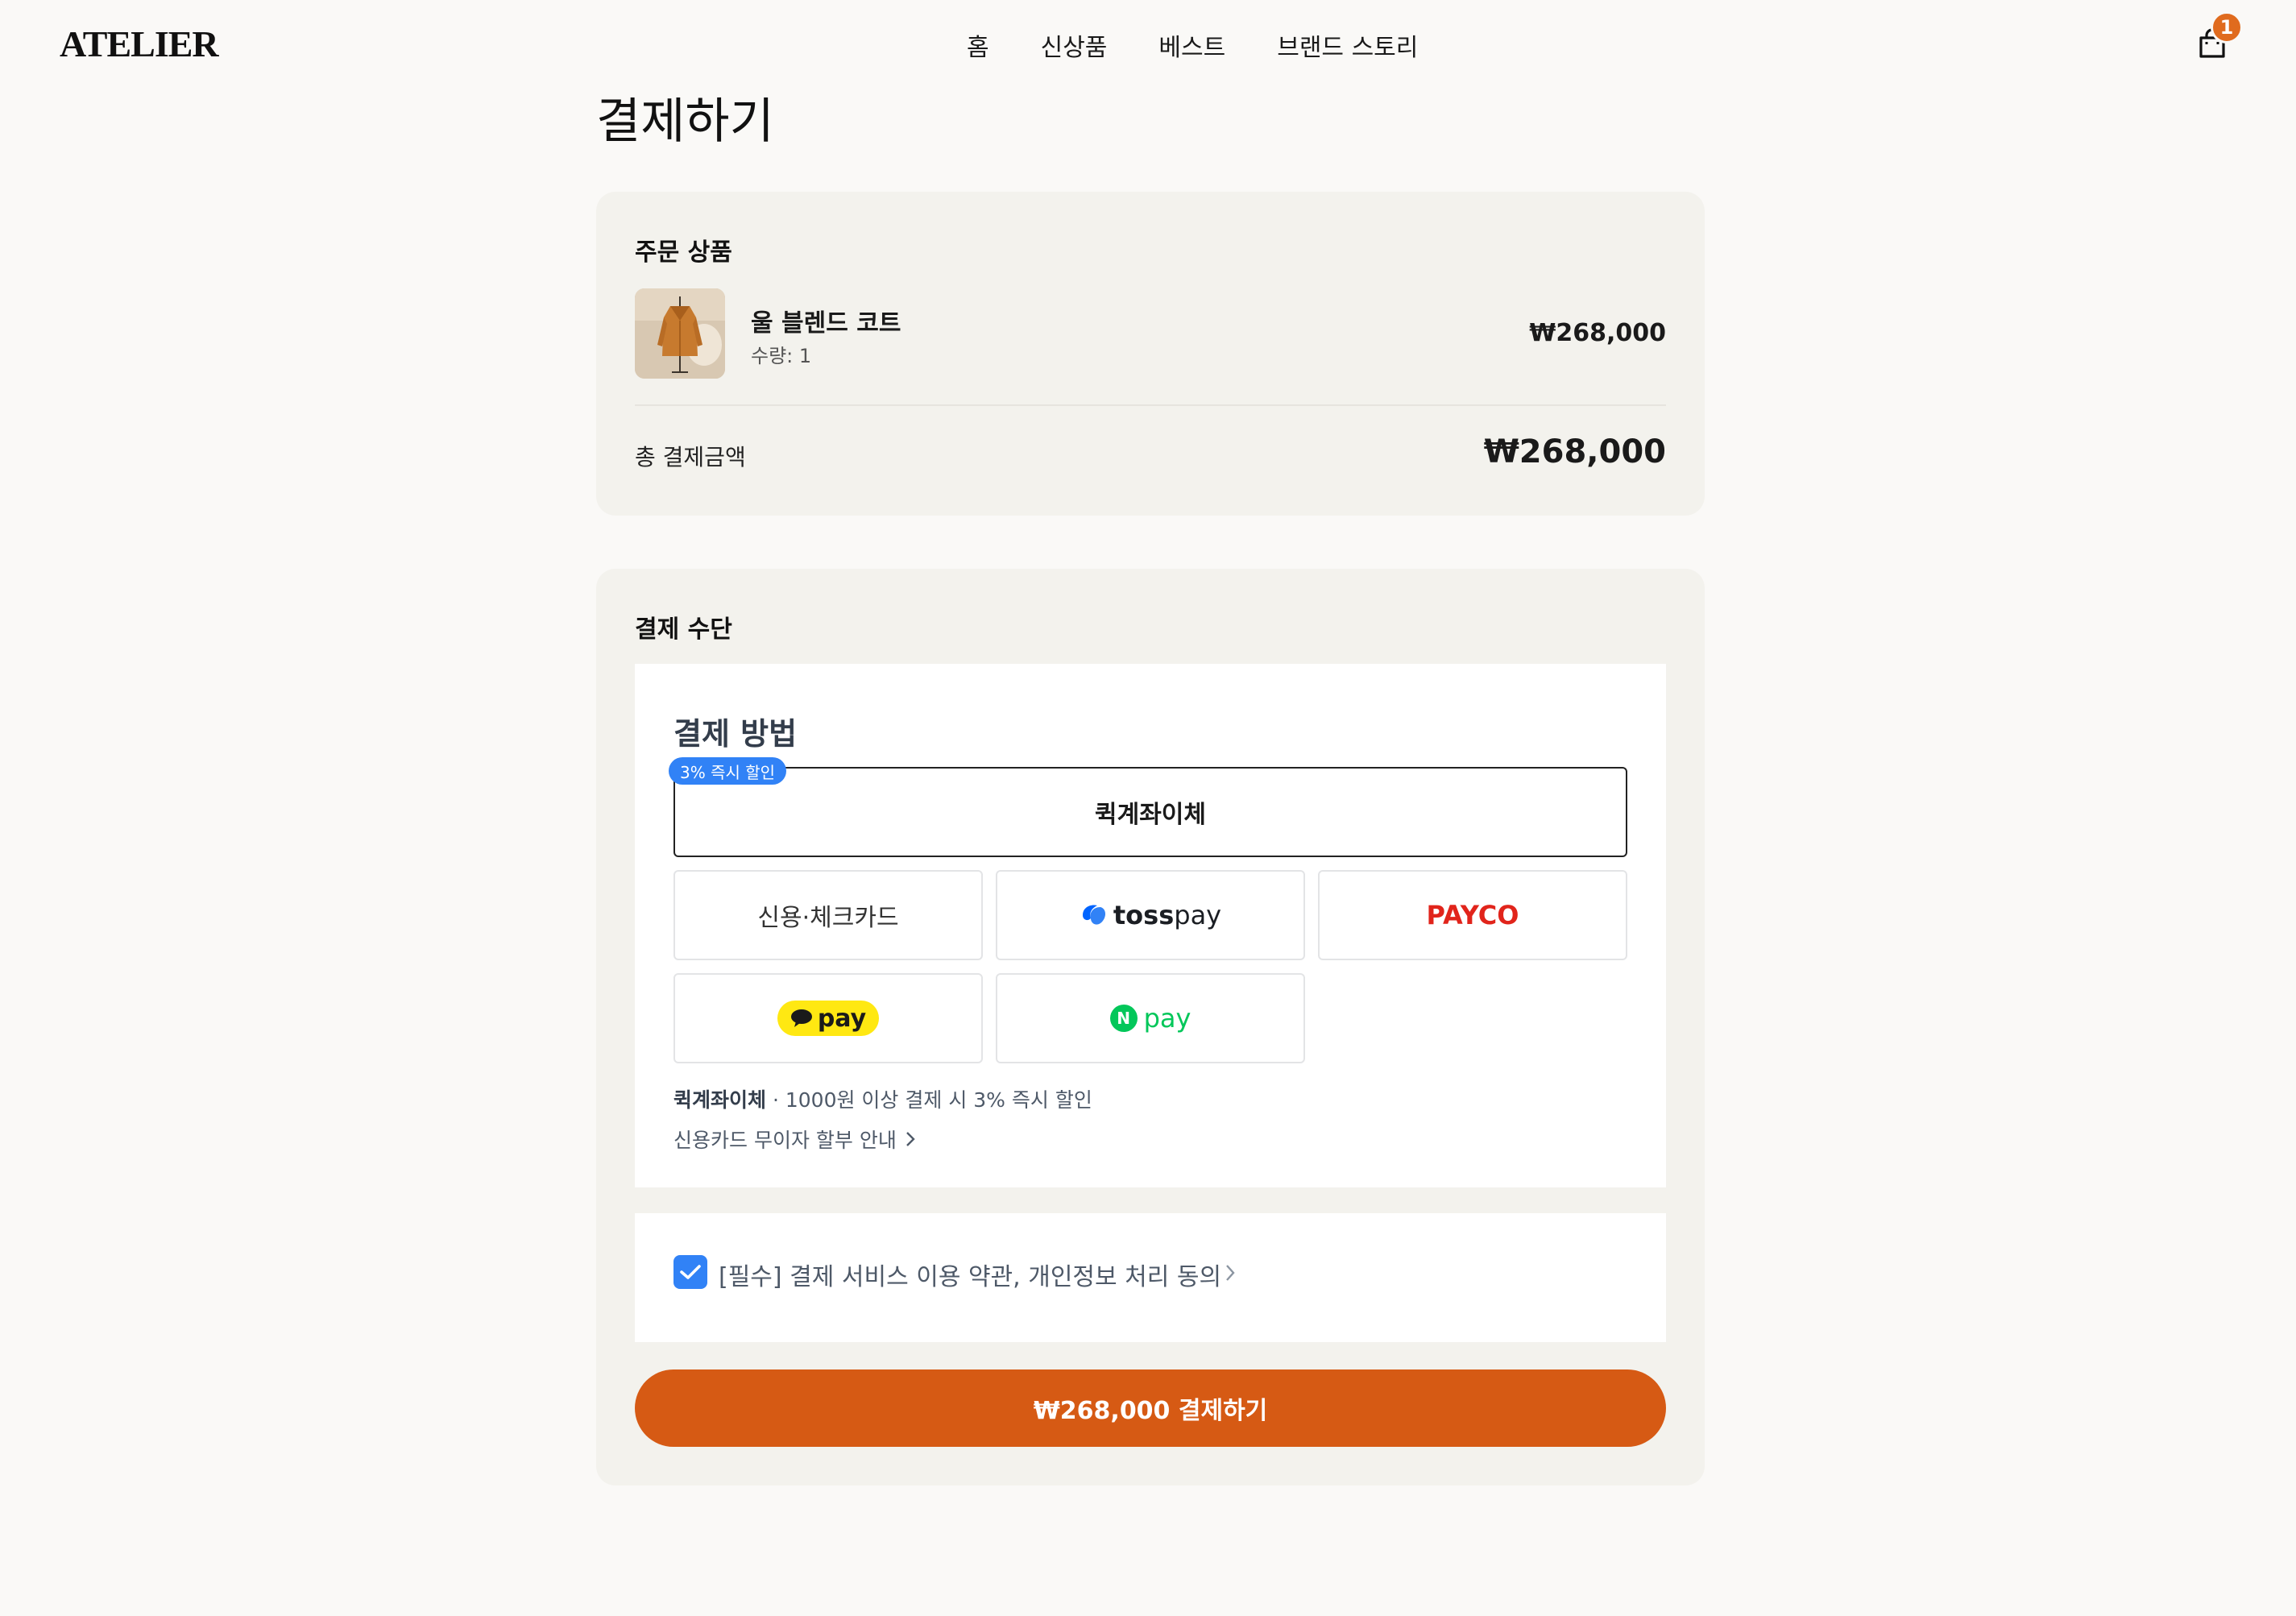  I want to click on chevron-right-icon, so click(910, 1139).